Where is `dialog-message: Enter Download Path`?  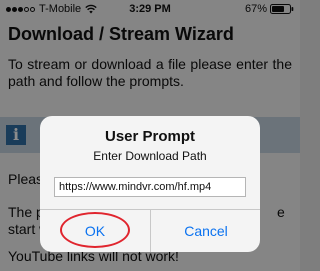 dialog-message: Enter Download Path is located at coordinates (150, 156).